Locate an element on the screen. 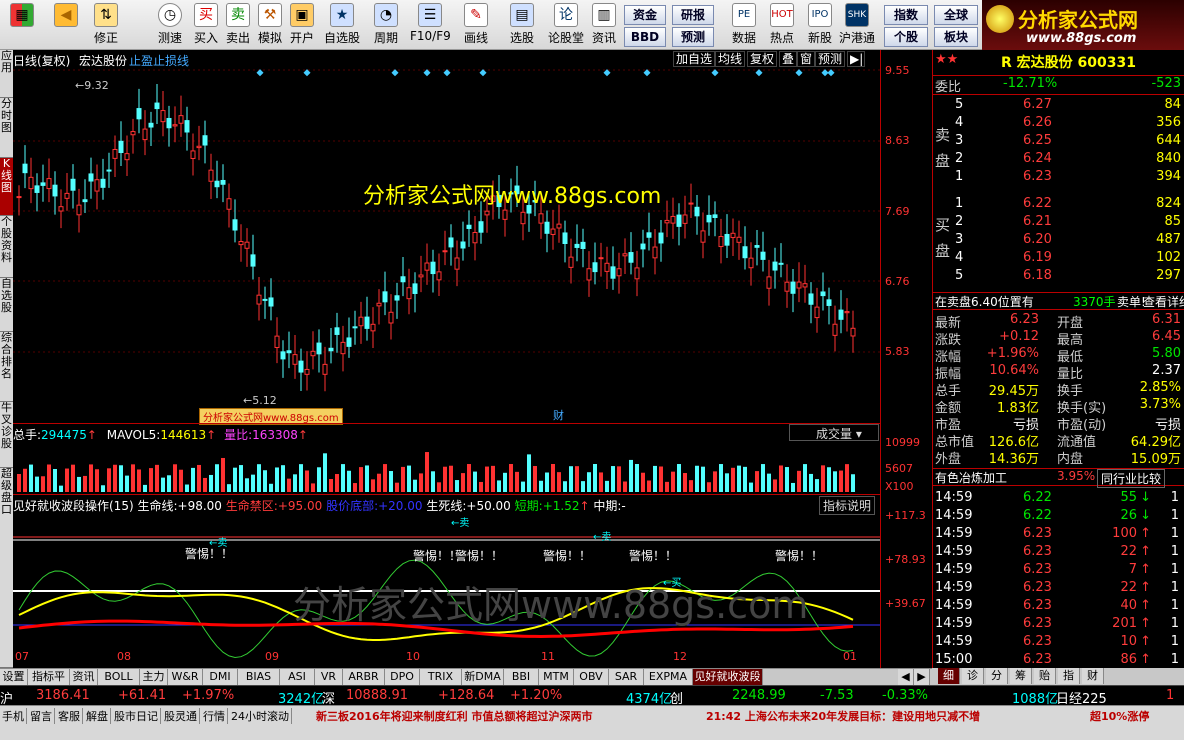 This screenshot has height=740, width=1184. ticker-button: 客服 is located at coordinates (69, 716).